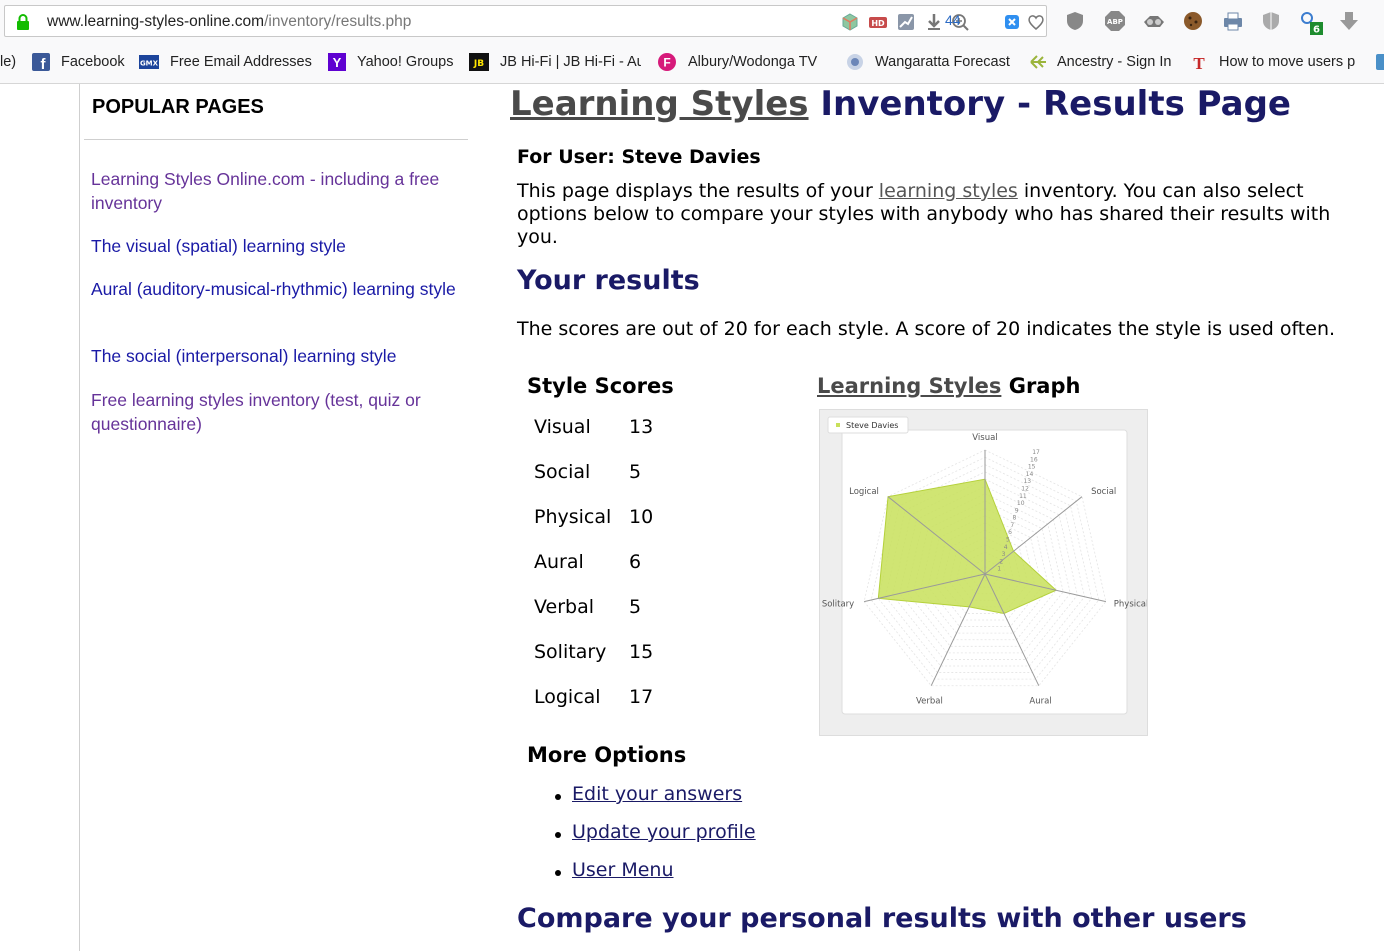 Image resolution: width=1384 pixels, height=951 pixels. Describe the element at coordinates (850, 22) in the screenshot. I see `cube-icon` at that location.